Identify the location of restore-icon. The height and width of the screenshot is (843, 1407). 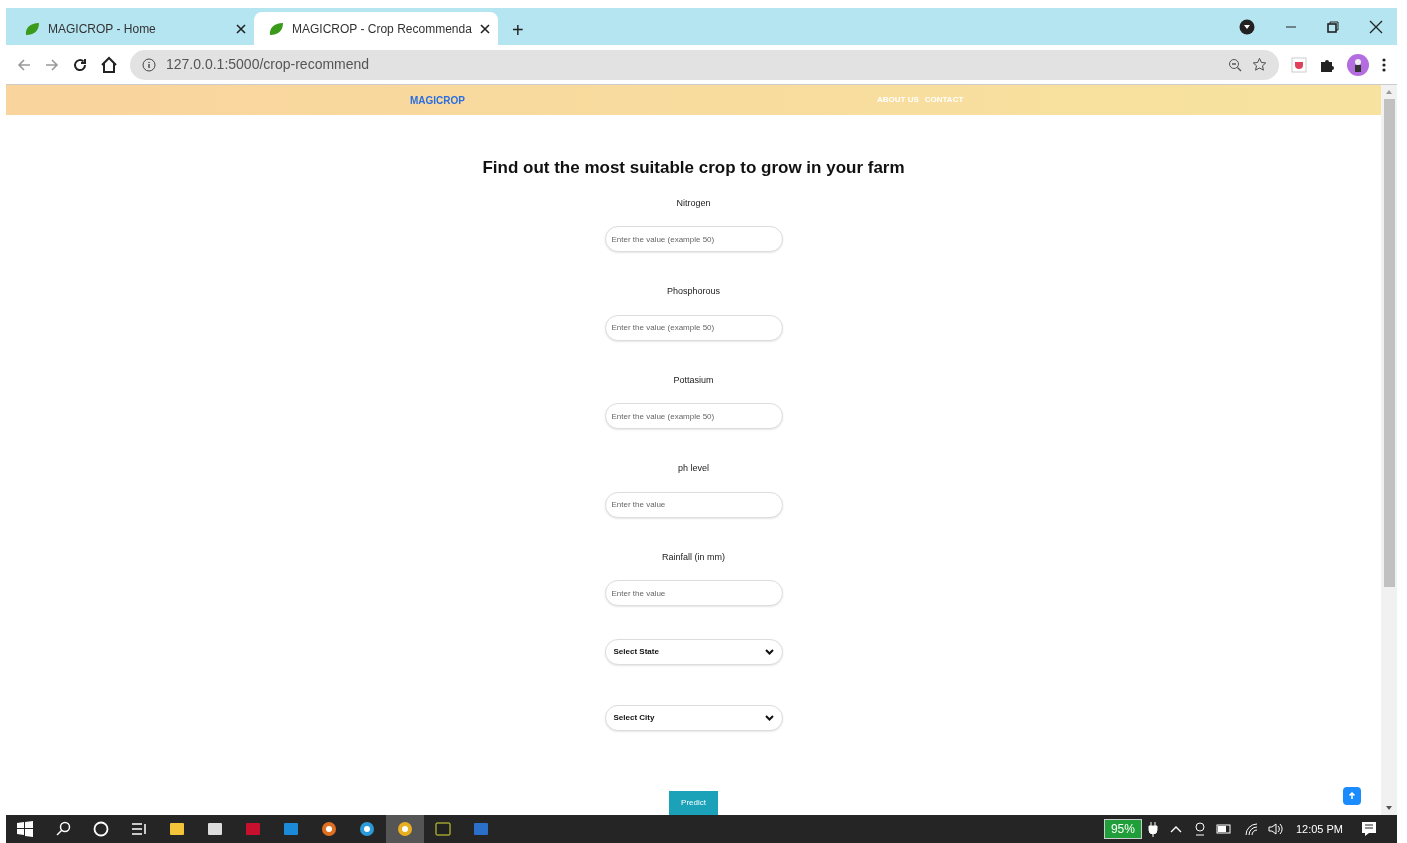
(1333, 26).